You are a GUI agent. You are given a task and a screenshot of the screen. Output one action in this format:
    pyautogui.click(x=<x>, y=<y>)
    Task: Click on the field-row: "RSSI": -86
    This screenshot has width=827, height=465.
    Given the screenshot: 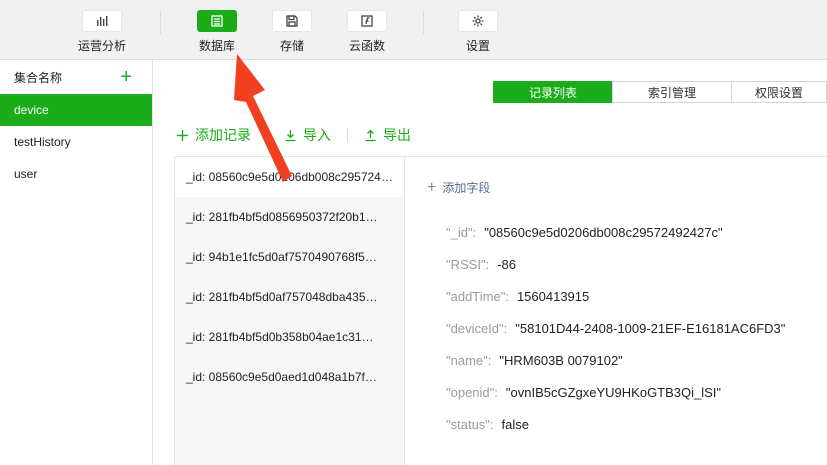 What is the action you would take?
    pyautogui.click(x=481, y=264)
    